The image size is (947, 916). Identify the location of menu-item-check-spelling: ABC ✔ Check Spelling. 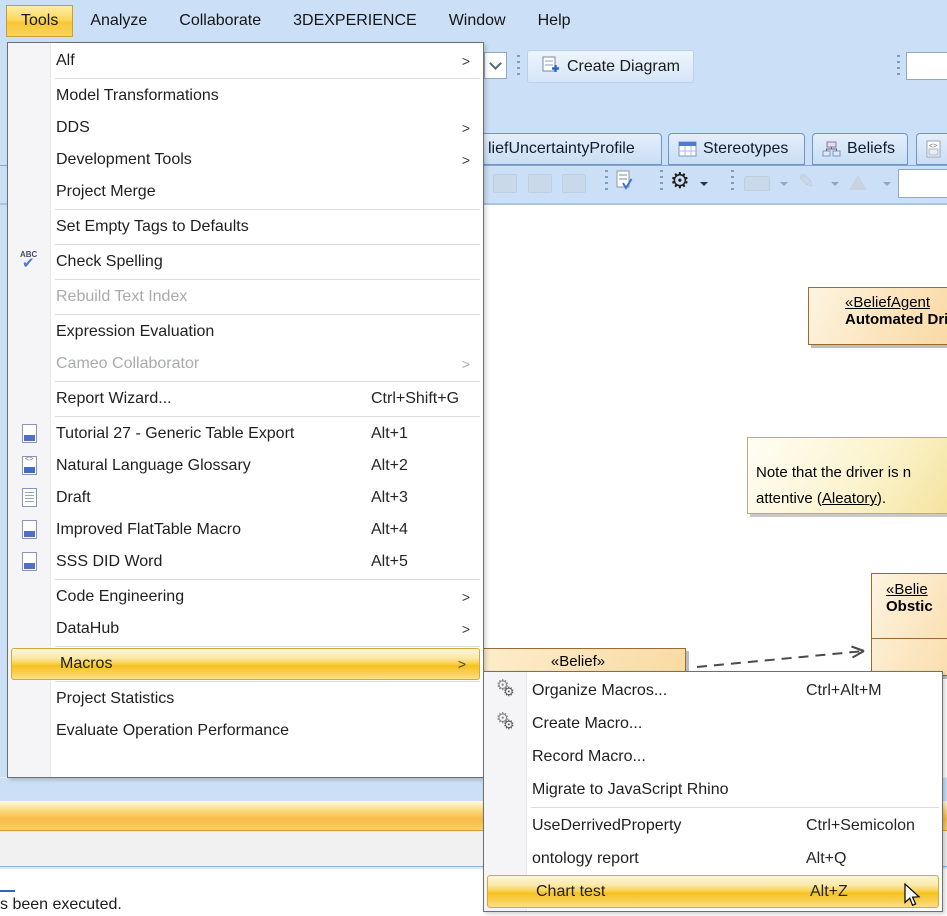
(245, 262).